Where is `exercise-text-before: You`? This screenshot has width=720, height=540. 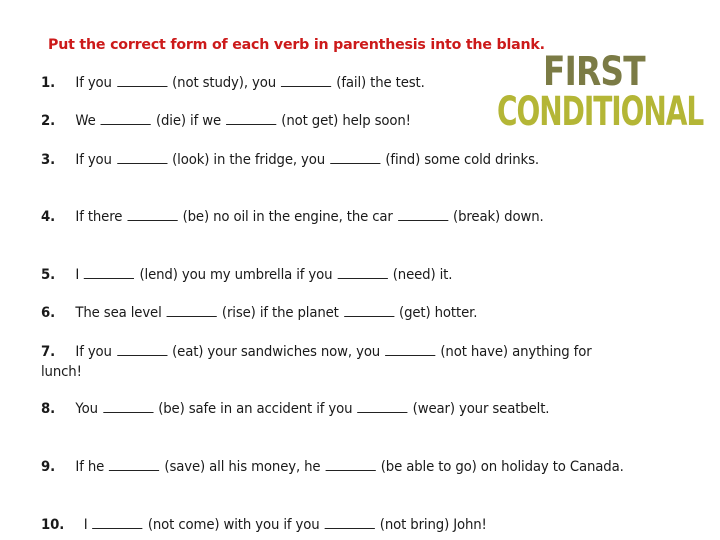
exercise-text-before: You is located at coordinates (86, 409).